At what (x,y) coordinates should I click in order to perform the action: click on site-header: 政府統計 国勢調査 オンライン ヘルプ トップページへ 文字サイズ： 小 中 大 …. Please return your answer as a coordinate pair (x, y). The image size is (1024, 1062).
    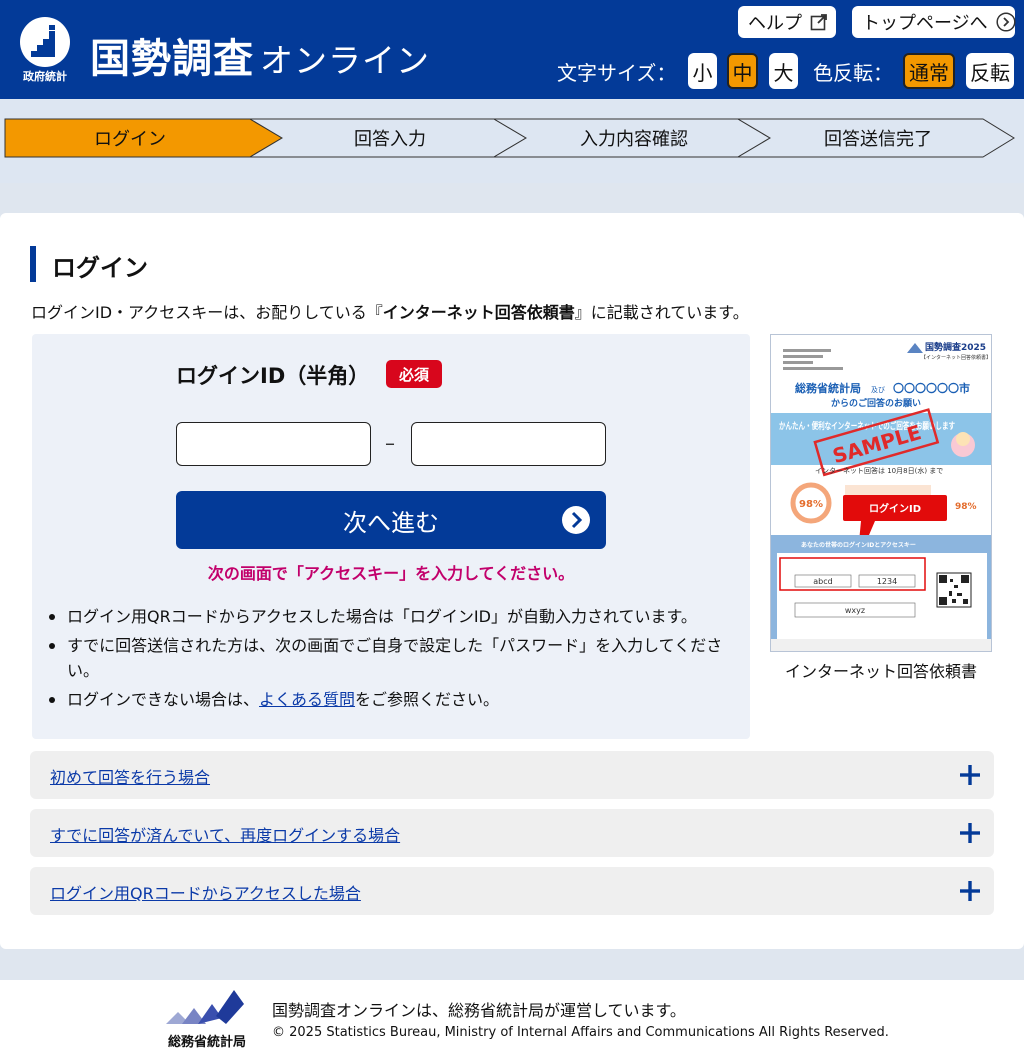
    Looking at the image, I should click on (512, 49).